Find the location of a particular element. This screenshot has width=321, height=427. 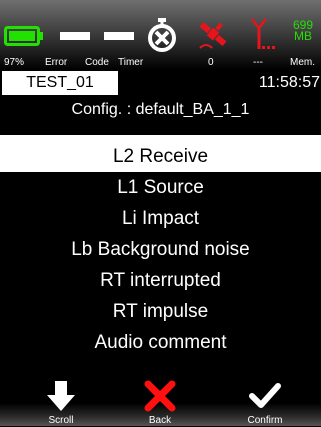

timer-label: Timer is located at coordinates (131, 62).